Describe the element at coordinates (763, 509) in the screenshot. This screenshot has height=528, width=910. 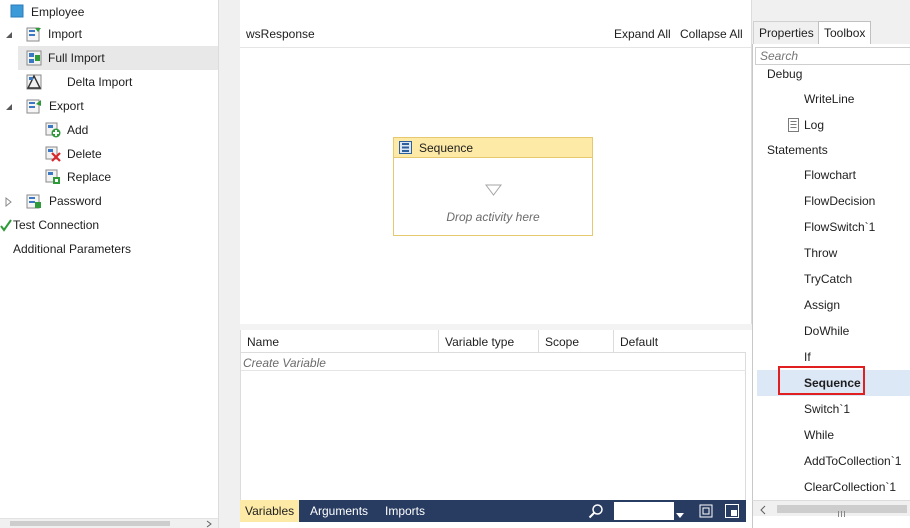
I see `scroll-left-arrow-icon` at that location.